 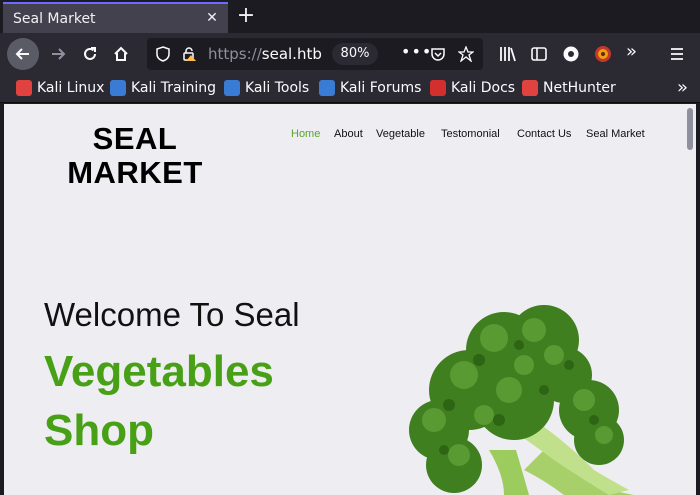 What do you see at coordinates (483, 88) in the screenshot?
I see `bookmark-label: Kali Docs` at bounding box center [483, 88].